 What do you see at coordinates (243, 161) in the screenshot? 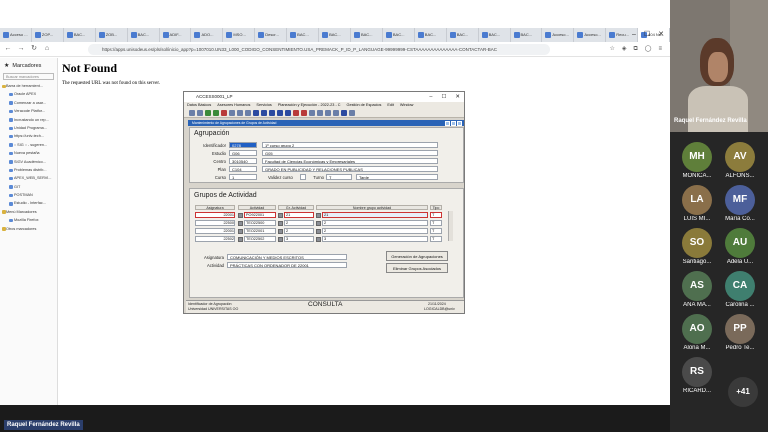
I see `centro-field: 3010540` at bounding box center [243, 161].